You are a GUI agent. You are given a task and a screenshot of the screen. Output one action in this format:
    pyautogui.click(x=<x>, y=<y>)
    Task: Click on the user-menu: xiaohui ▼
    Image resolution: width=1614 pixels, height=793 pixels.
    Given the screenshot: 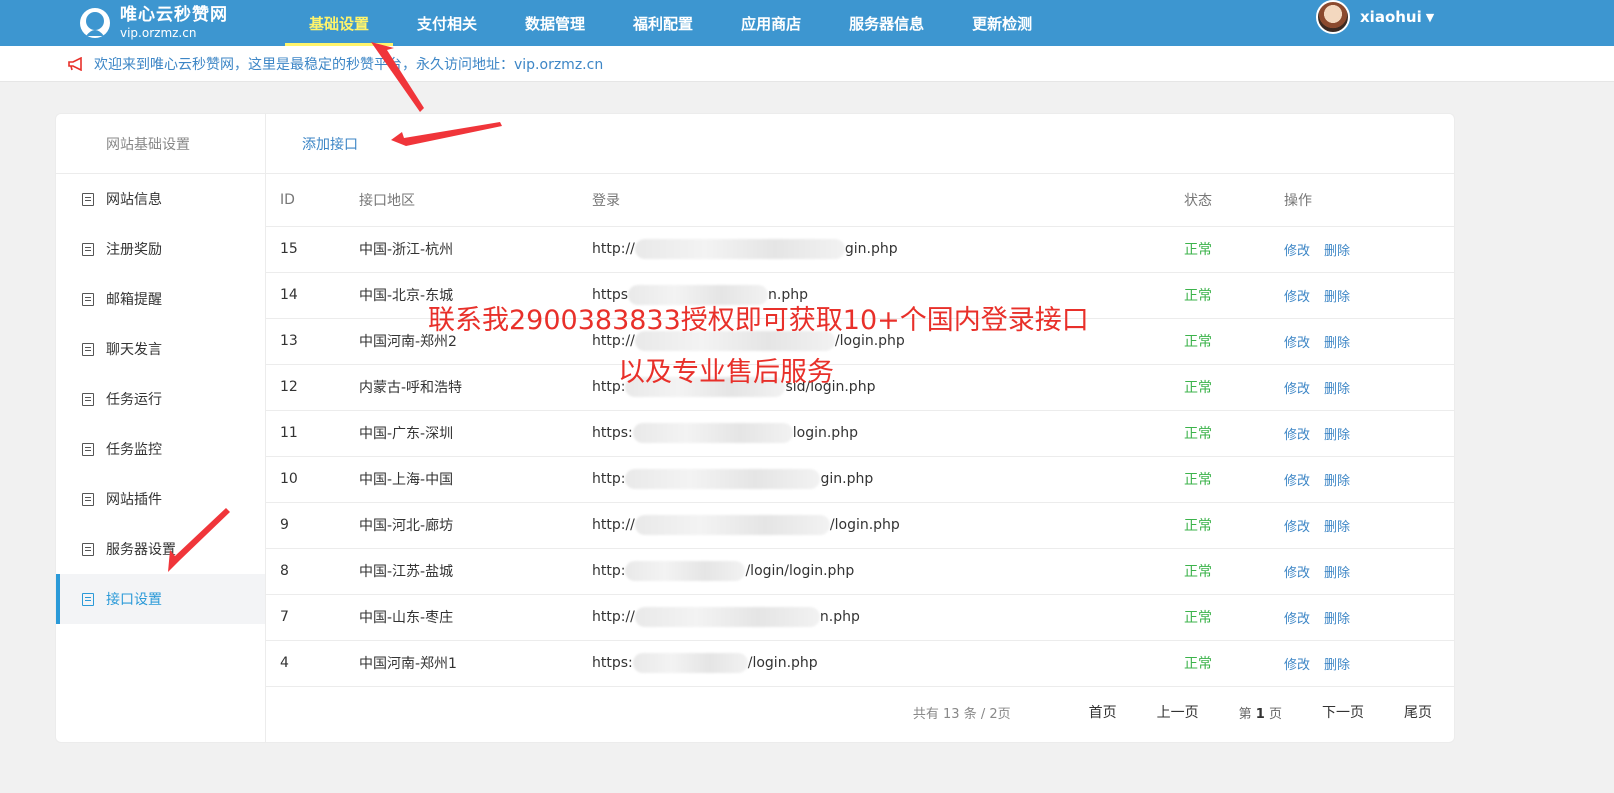 What is the action you would take?
    pyautogui.click(x=1375, y=17)
    